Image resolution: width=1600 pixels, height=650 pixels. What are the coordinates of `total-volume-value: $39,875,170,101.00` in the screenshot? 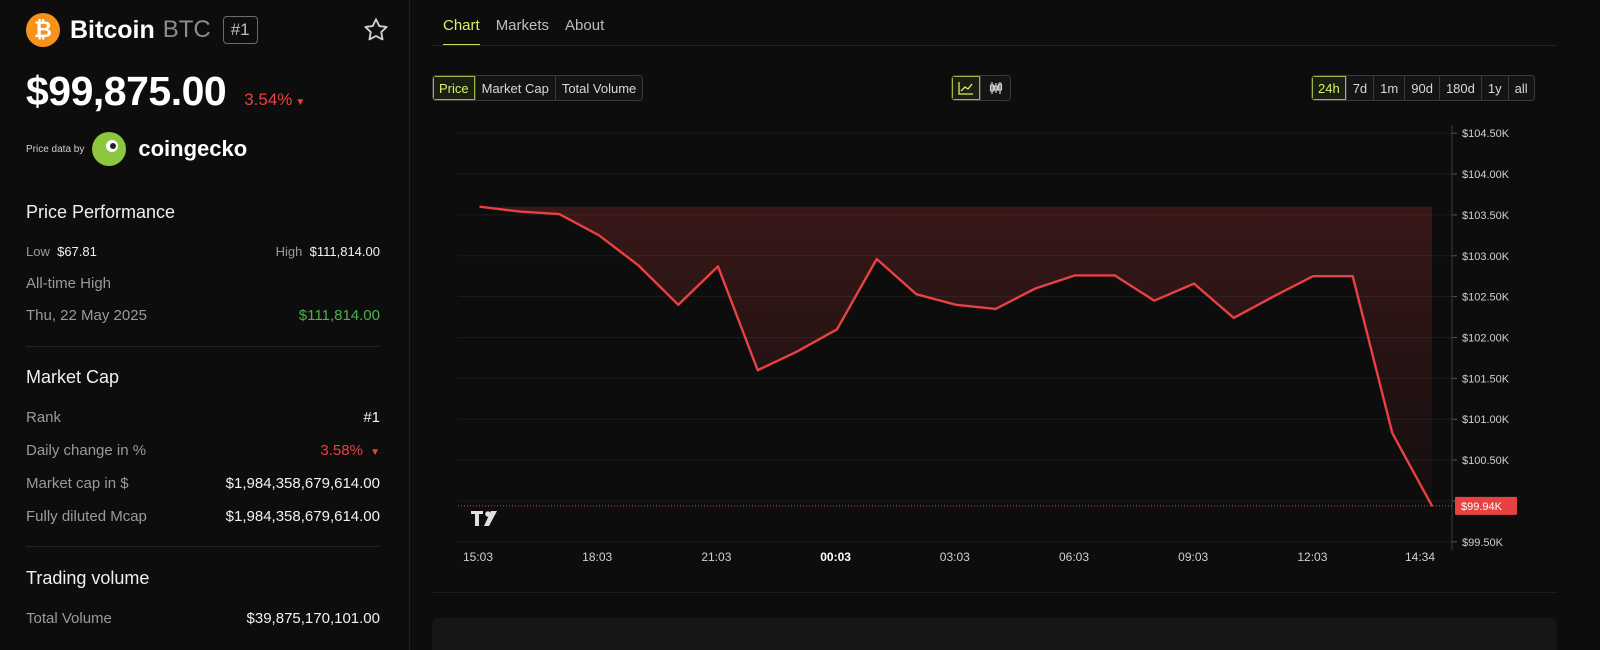 It's located at (313, 618).